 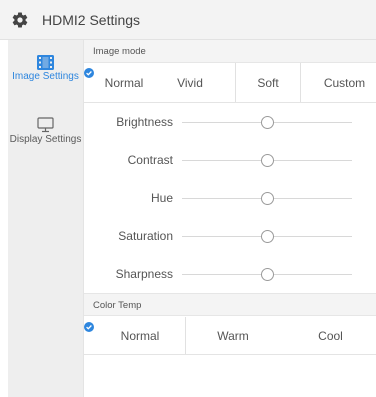 What do you see at coordinates (161, 198) in the screenshot?
I see `slider-label: Hue` at bounding box center [161, 198].